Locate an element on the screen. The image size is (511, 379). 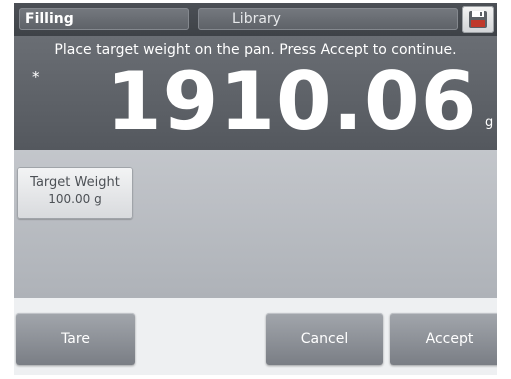
app-mode-tab: Filling is located at coordinates (104, 19).